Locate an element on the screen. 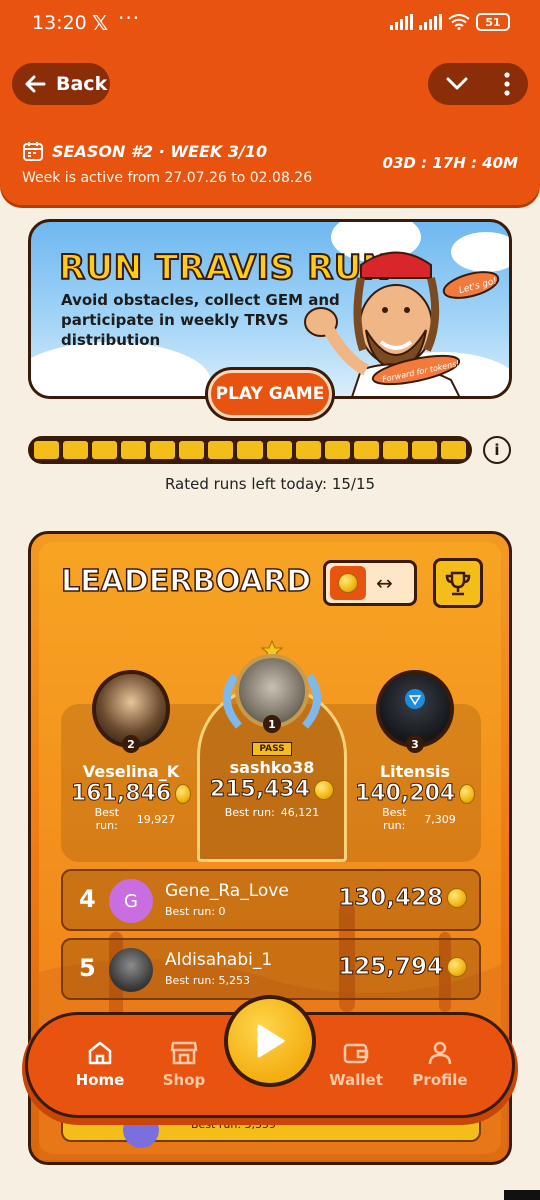 The height and width of the screenshot is (1200, 540). toggle-knob is located at coordinates (348, 583).